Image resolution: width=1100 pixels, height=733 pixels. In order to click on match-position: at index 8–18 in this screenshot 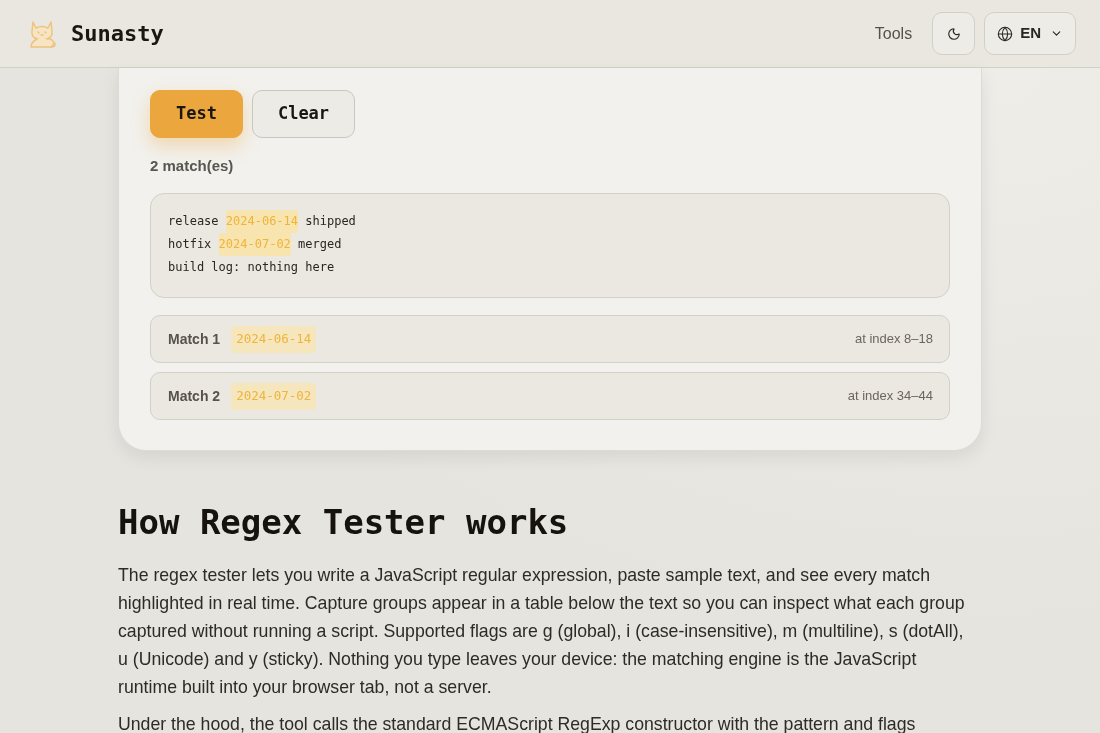, I will do `click(893, 339)`.